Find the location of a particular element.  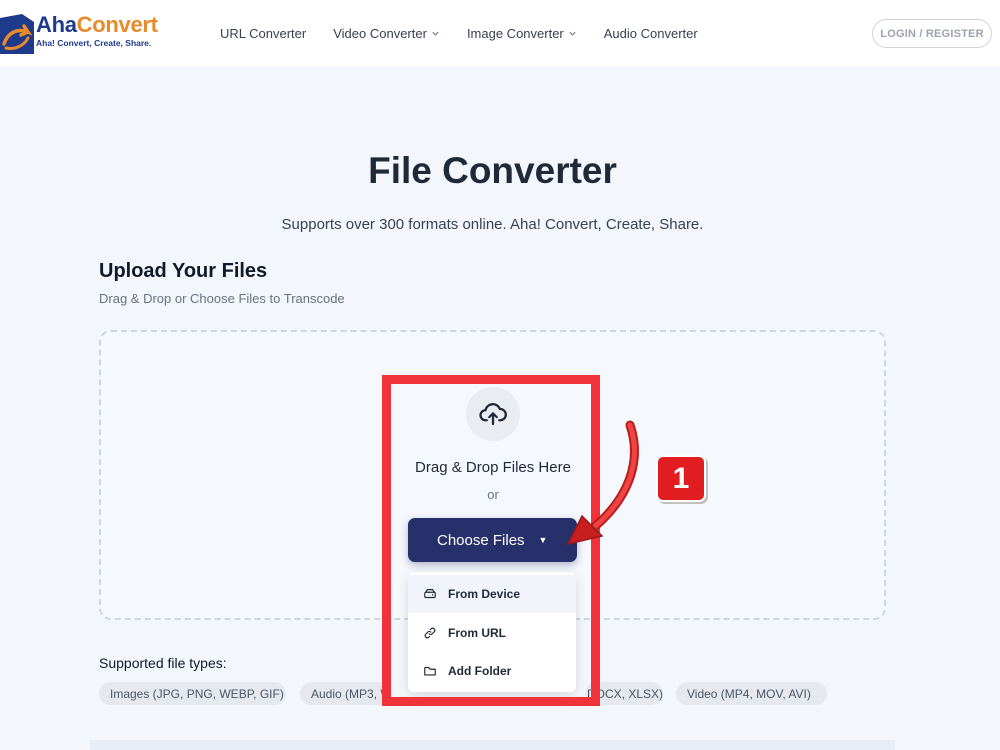

choose-files-button: Choose Files ▼ is located at coordinates (492, 540).